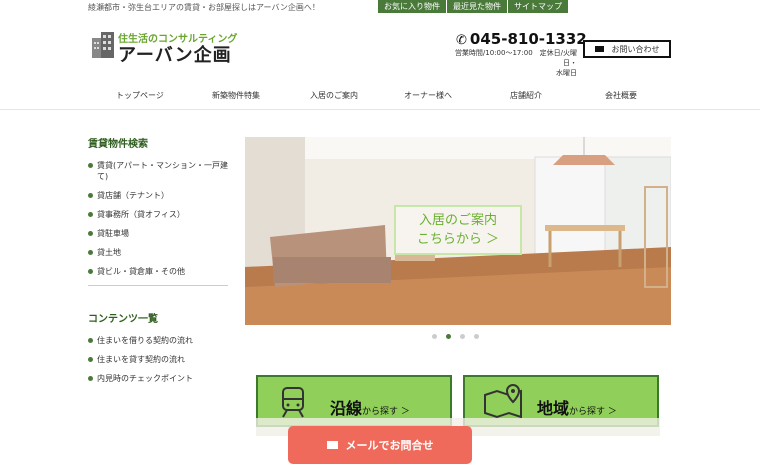  What do you see at coordinates (236, 95) in the screenshot?
I see `nav-new-properties: 新築物件特集` at bounding box center [236, 95].